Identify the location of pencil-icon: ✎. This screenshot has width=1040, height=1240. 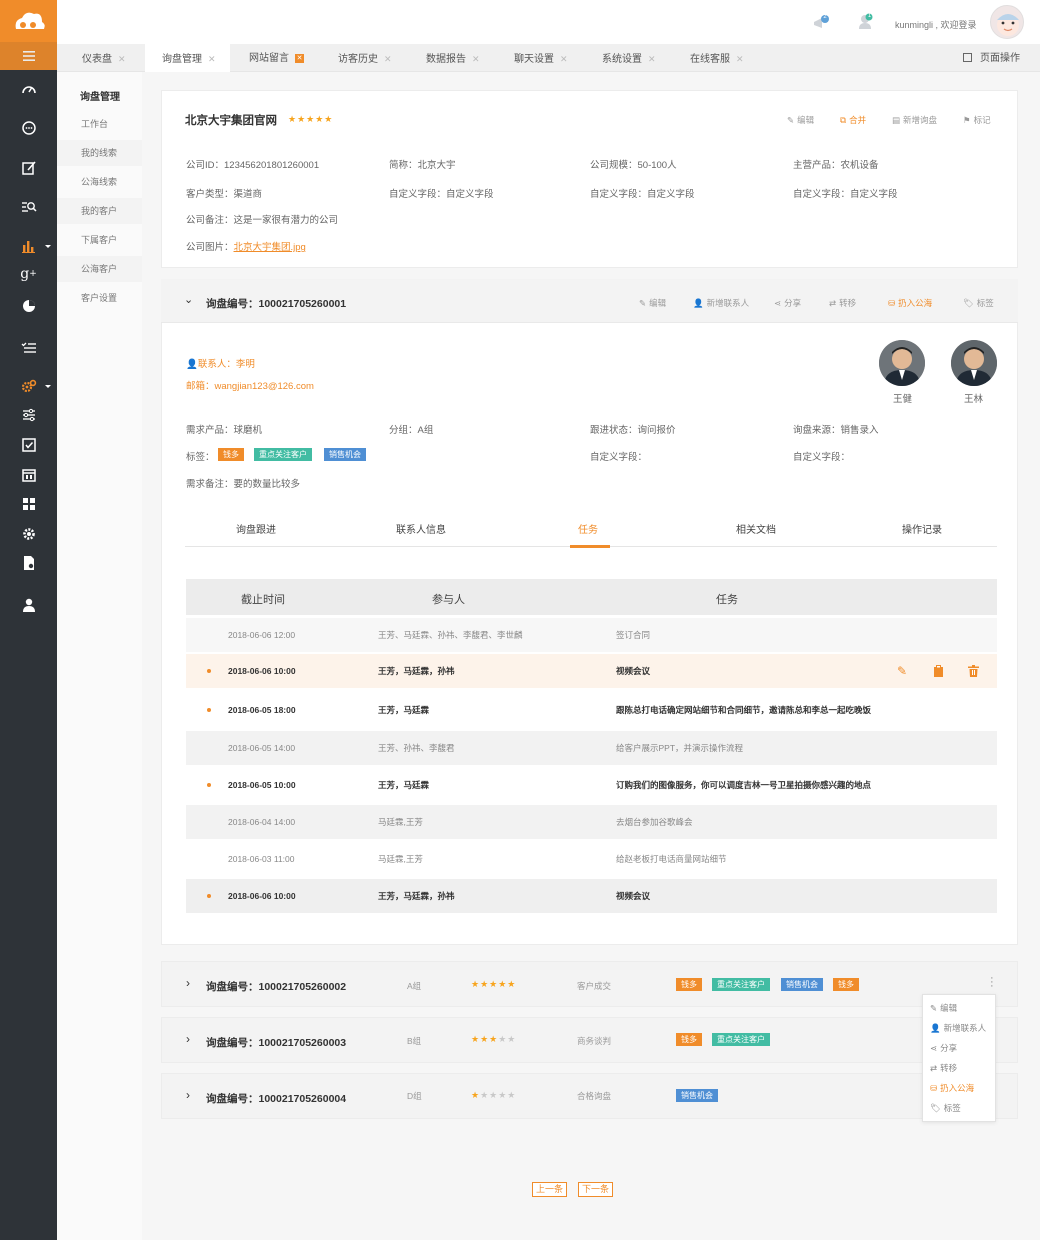
(791, 119).